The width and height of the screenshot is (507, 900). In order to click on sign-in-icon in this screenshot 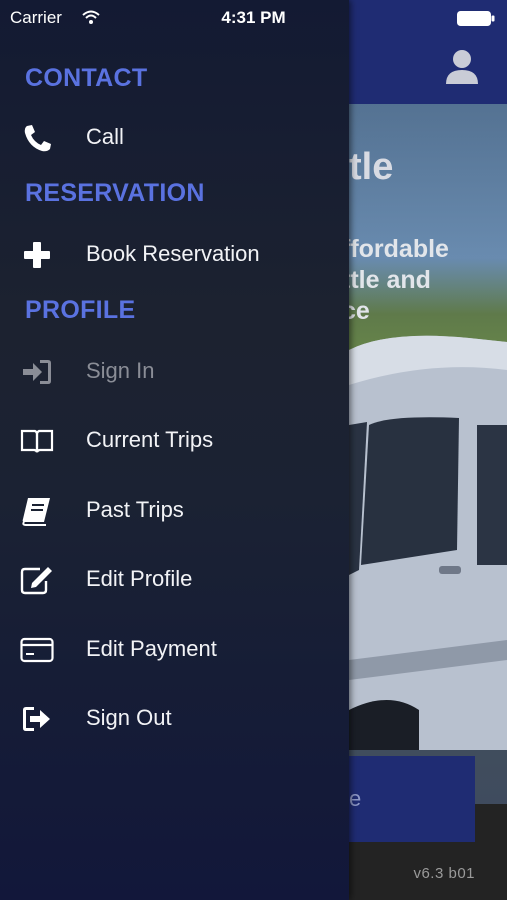, I will do `click(37, 372)`.